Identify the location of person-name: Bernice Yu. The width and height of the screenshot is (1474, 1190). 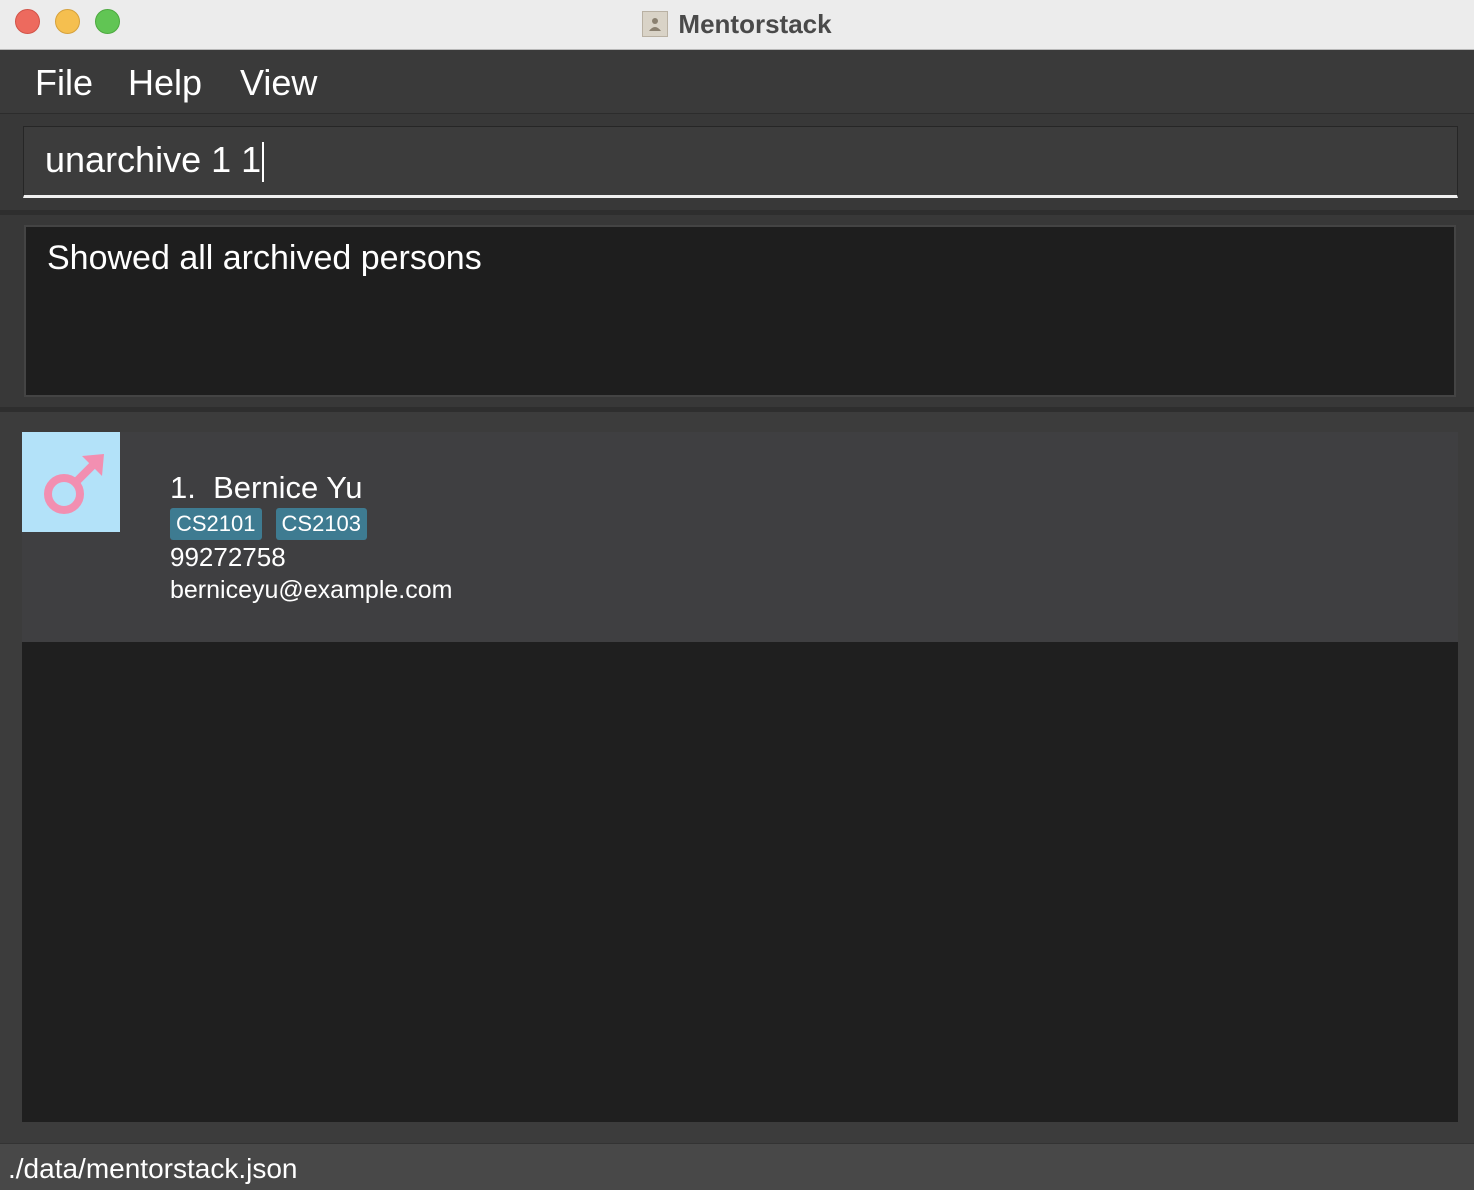
(288, 487).